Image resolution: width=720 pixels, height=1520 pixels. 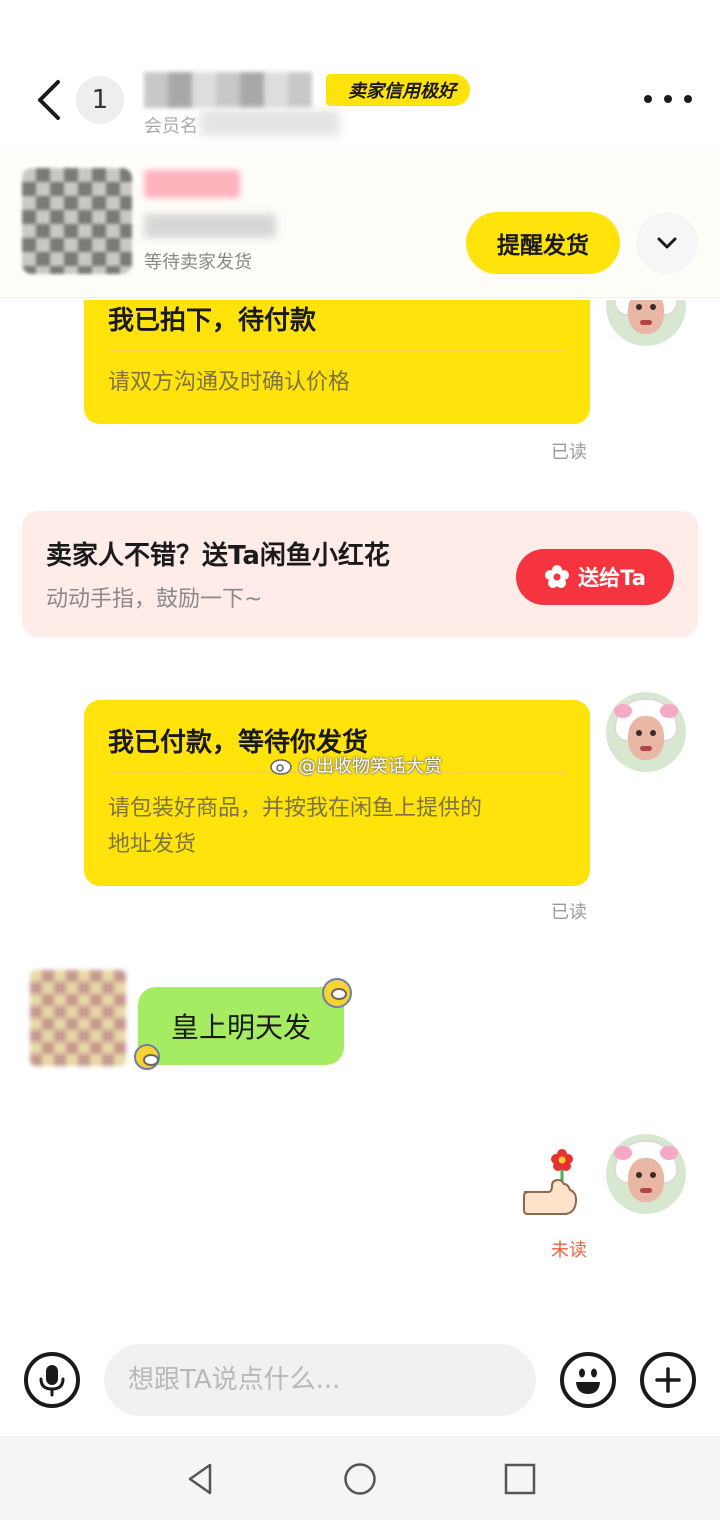 I want to click on banner-title: 卖家人不错？送Ta闲鱼小红花, so click(x=218, y=556).